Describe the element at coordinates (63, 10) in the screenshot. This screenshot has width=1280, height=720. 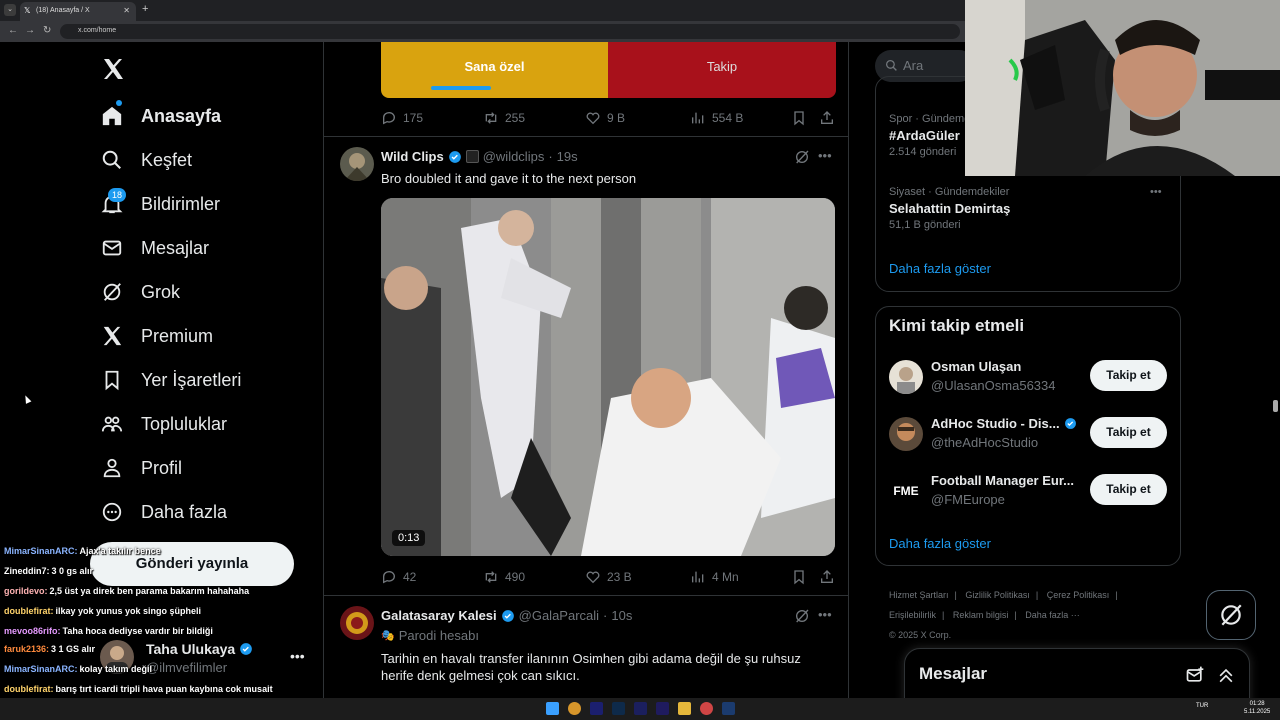
I see `tab-title: (18) Anasayfa / X` at that location.